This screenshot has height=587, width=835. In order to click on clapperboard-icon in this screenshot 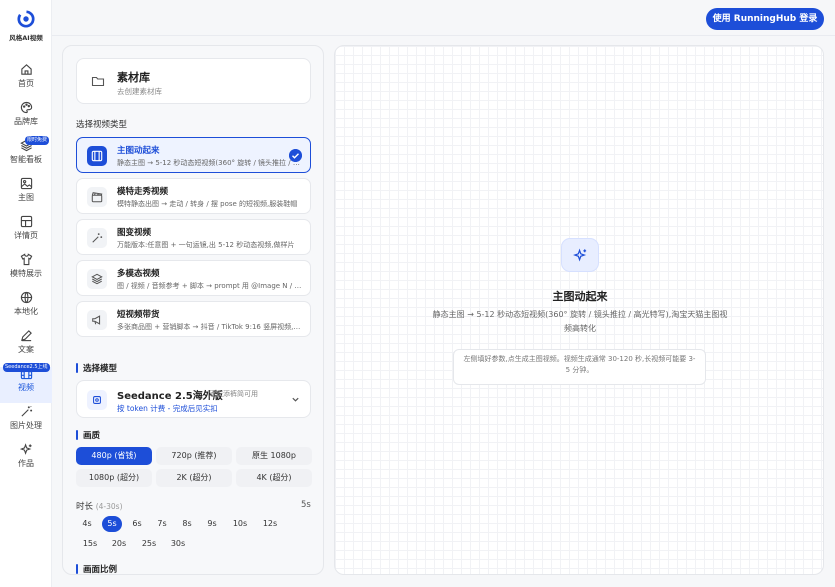, I will do `click(97, 197)`.